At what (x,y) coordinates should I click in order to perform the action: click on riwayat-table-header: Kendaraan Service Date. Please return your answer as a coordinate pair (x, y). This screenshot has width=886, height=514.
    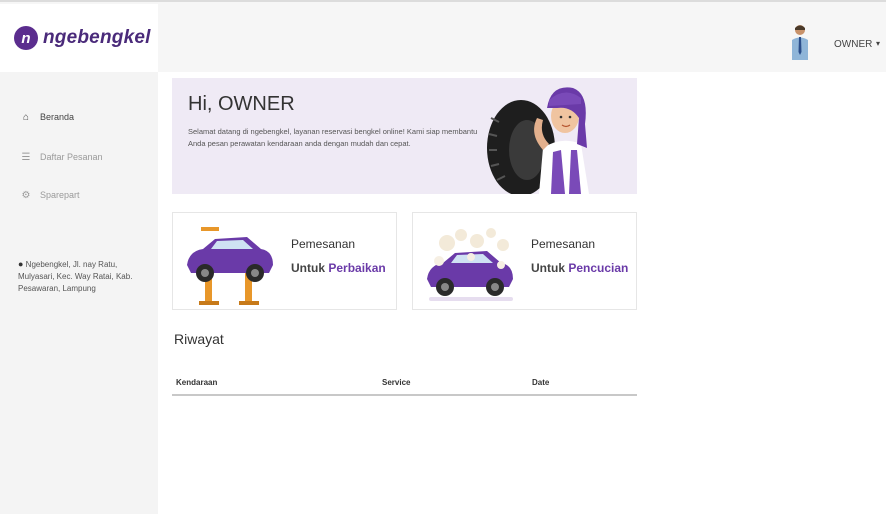
    Looking at the image, I should click on (404, 383).